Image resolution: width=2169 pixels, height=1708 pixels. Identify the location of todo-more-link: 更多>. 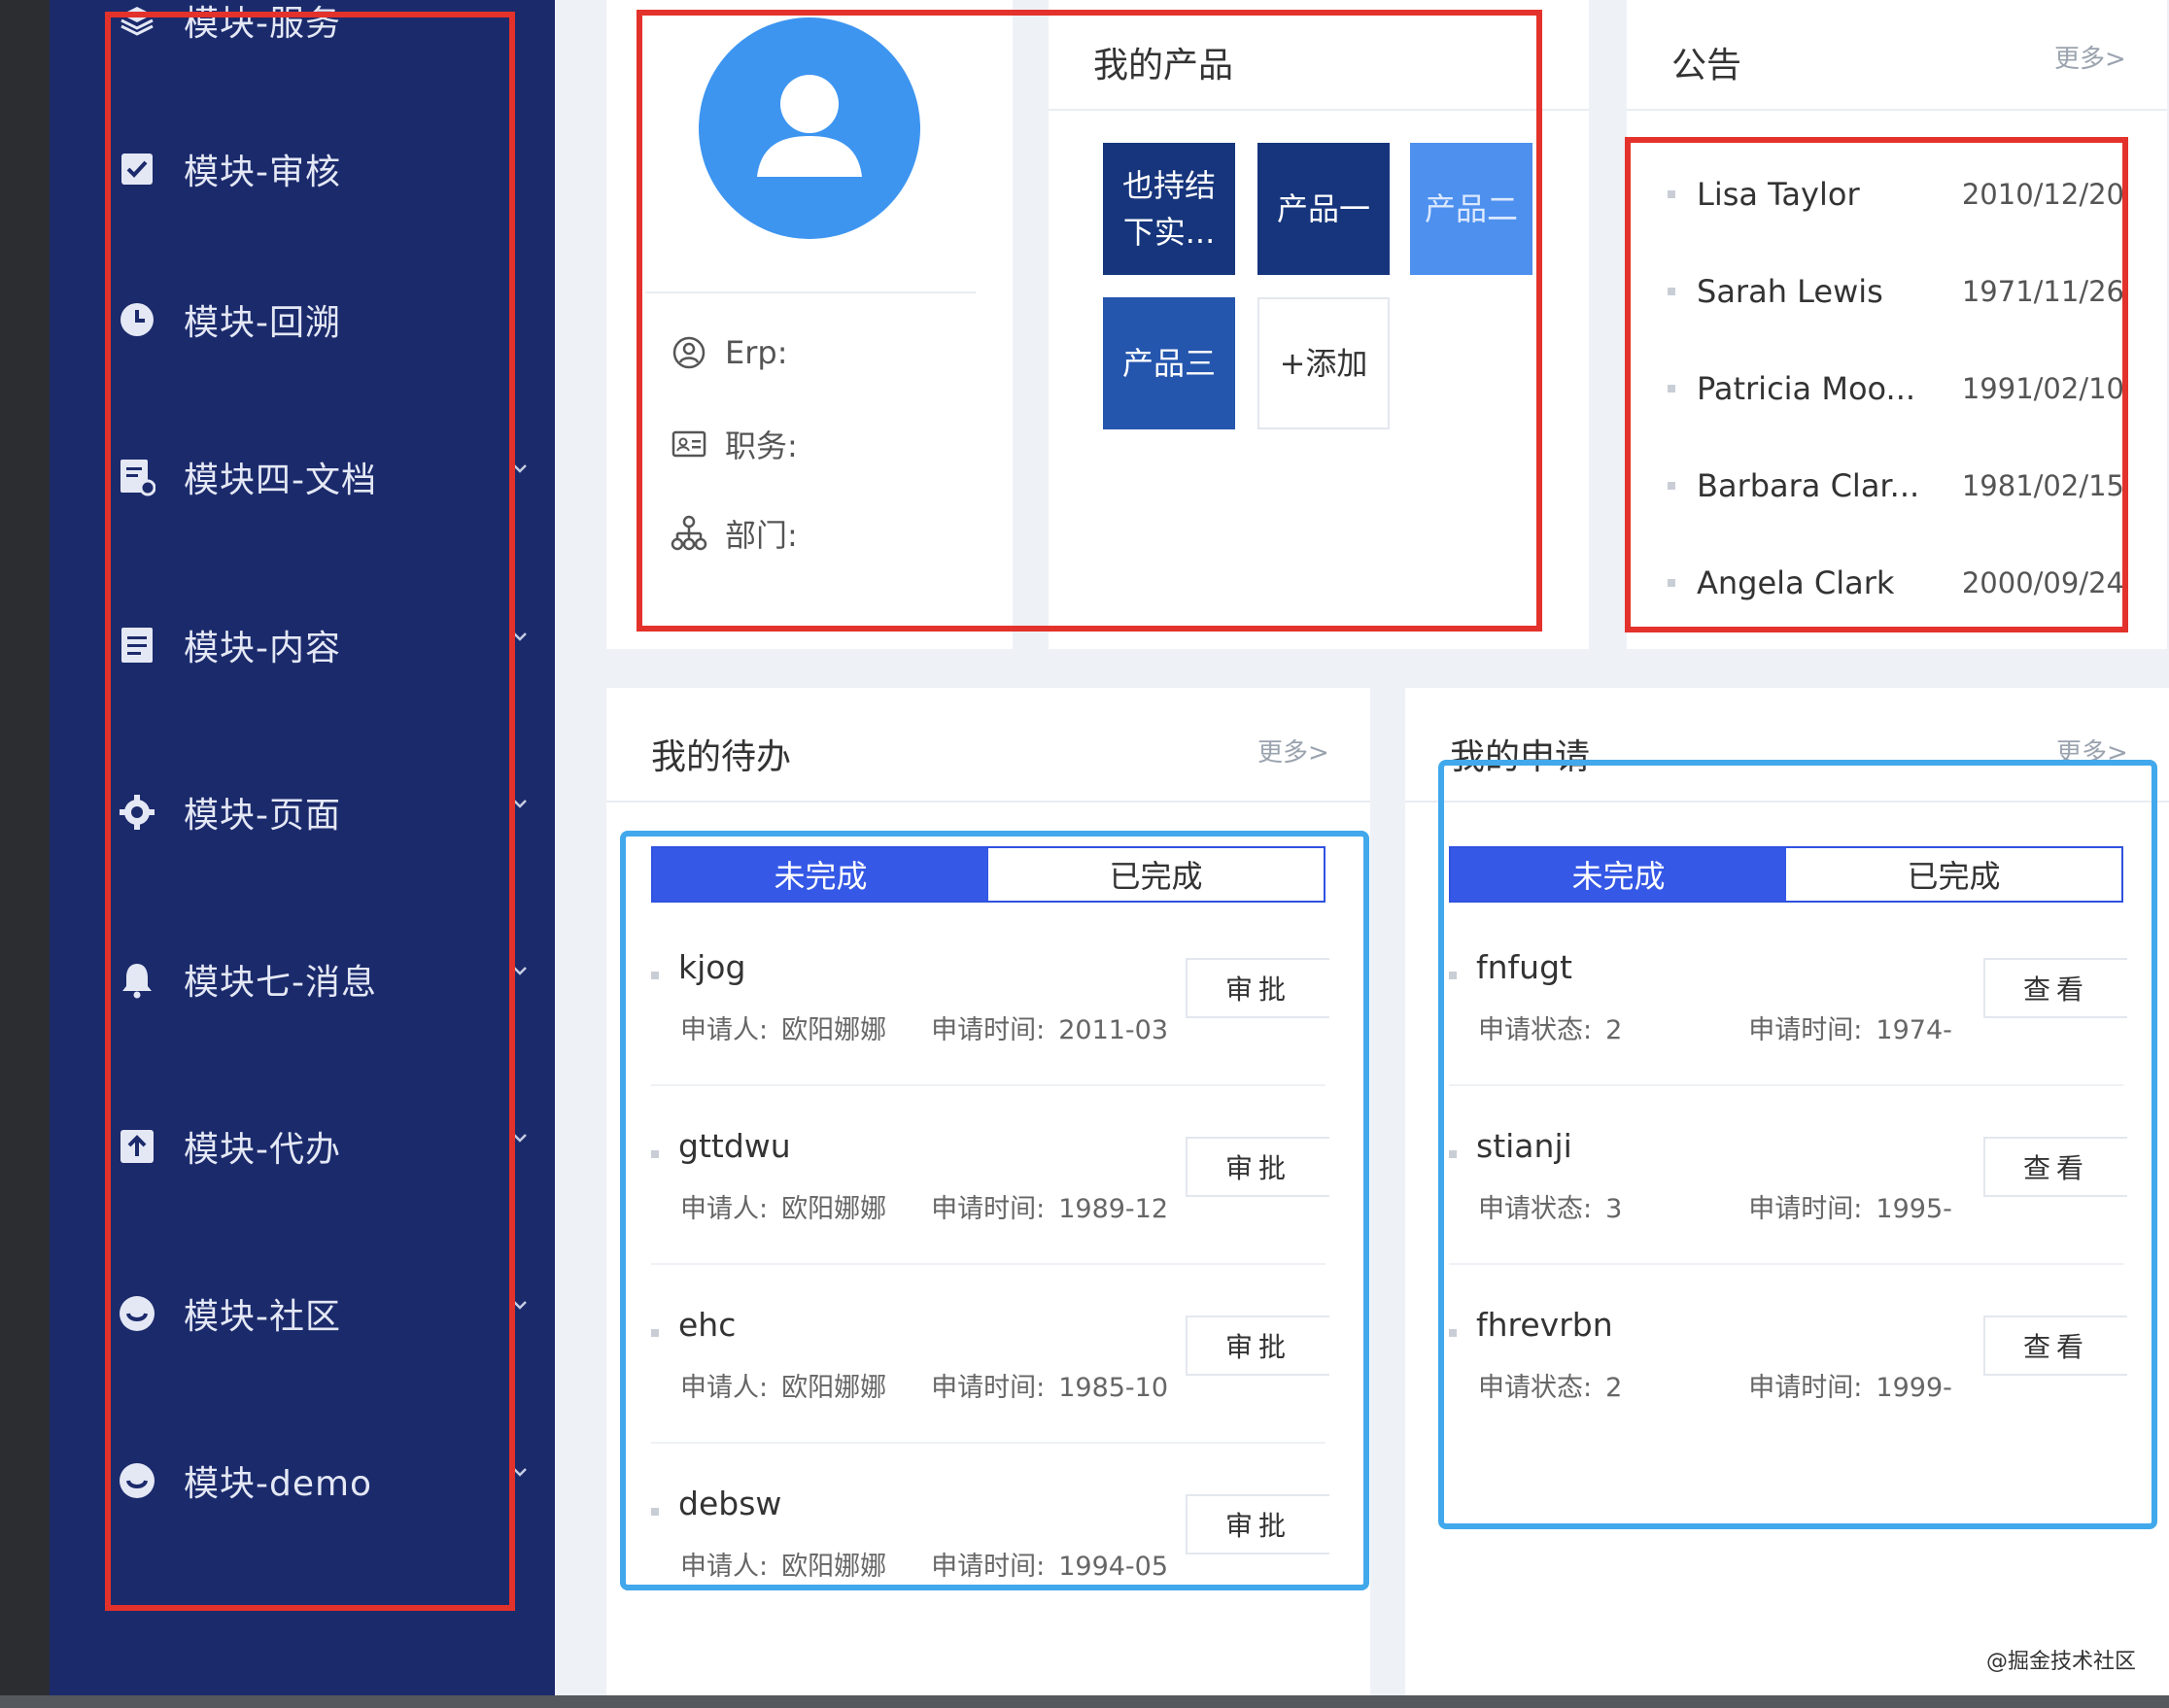
(1293, 751).